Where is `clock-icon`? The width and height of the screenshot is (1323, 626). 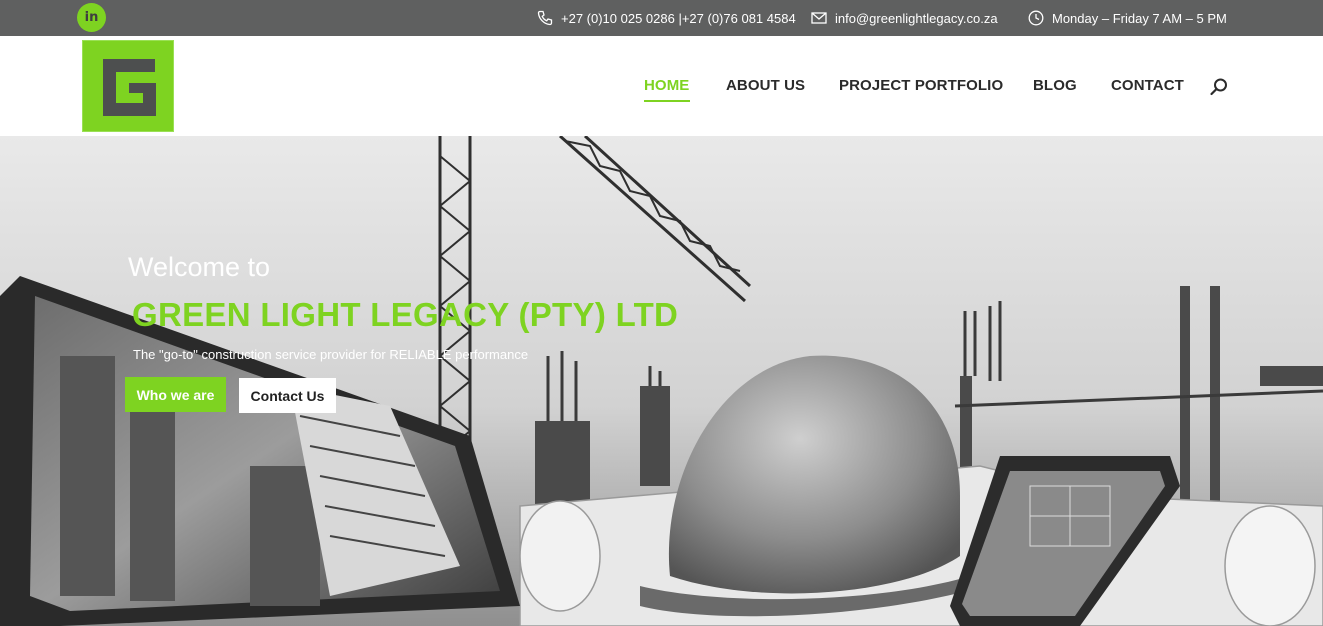
clock-icon is located at coordinates (1036, 18).